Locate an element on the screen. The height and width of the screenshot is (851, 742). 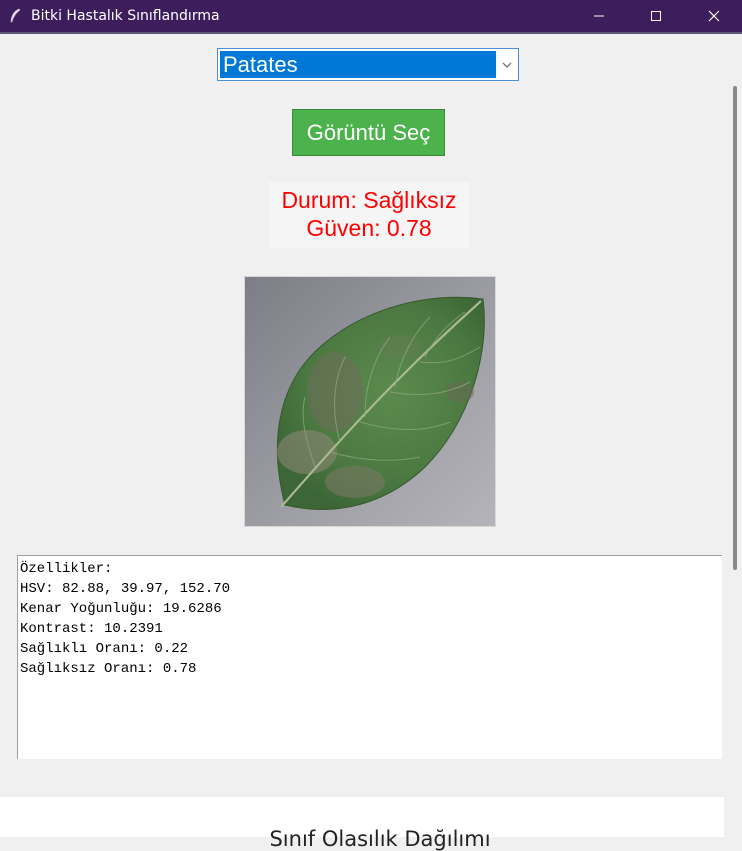
status-panel: Durum: Sağlıksız Güven: 0.78 is located at coordinates (369, 215).